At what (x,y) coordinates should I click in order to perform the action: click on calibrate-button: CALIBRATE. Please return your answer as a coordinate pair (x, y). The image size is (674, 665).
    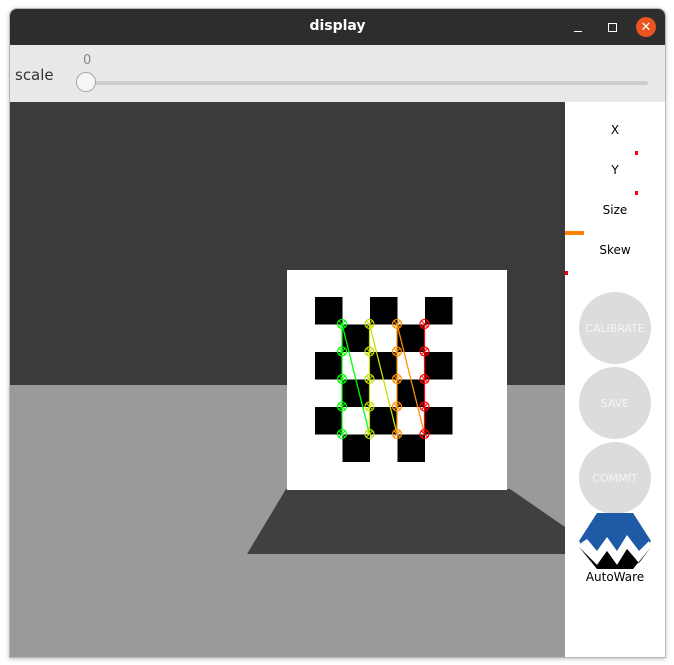
    Looking at the image, I should click on (615, 328).